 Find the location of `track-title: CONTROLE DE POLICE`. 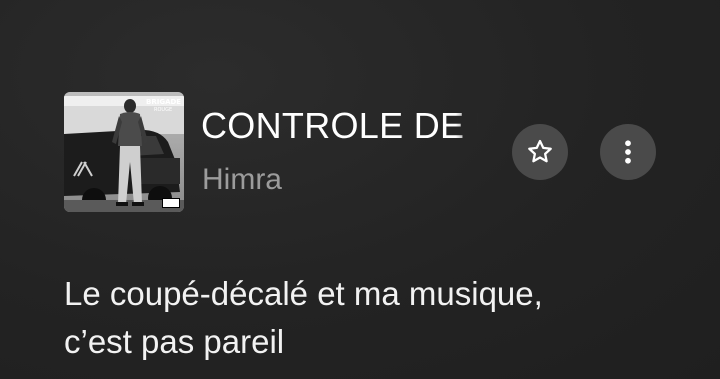

track-title: CONTROLE DE POLICE is located at coordinates (339, 125).